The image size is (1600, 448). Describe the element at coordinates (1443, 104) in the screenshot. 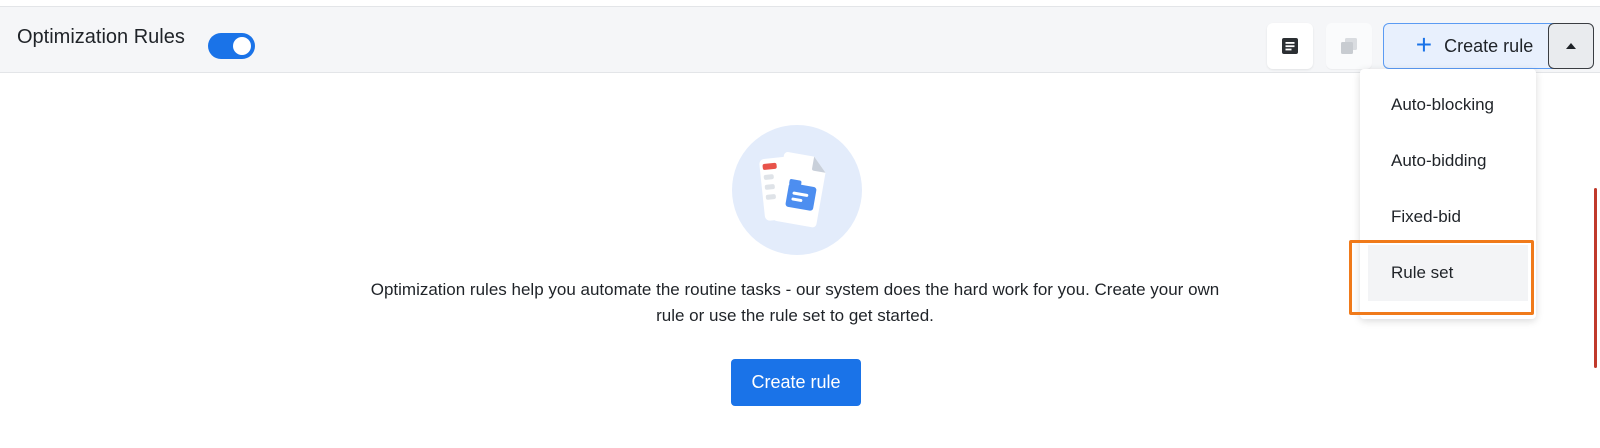

I see `menu-item-label: Auto-blocking` at that location.